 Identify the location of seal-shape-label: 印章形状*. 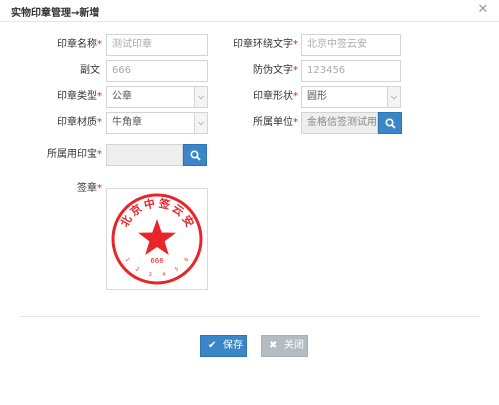
(256, 97).